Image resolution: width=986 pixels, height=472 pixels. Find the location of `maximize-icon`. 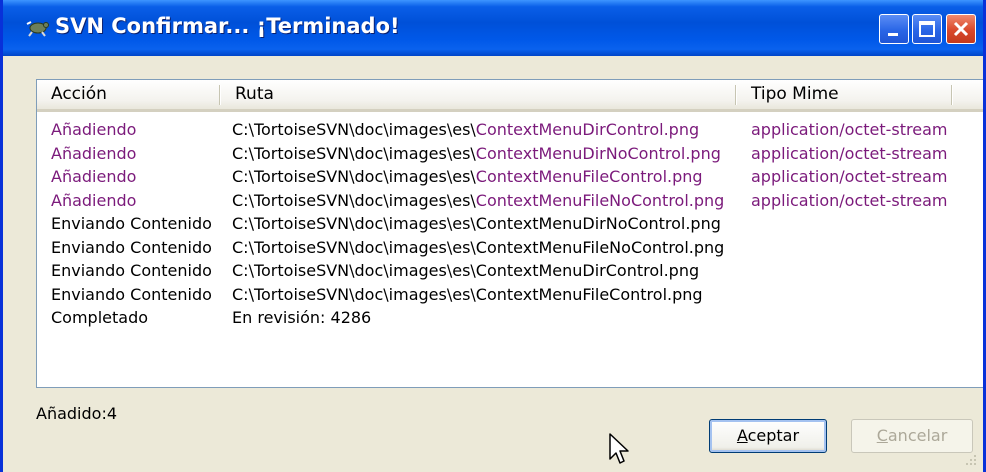

maximize-icon is located at coordinates (927, 29).